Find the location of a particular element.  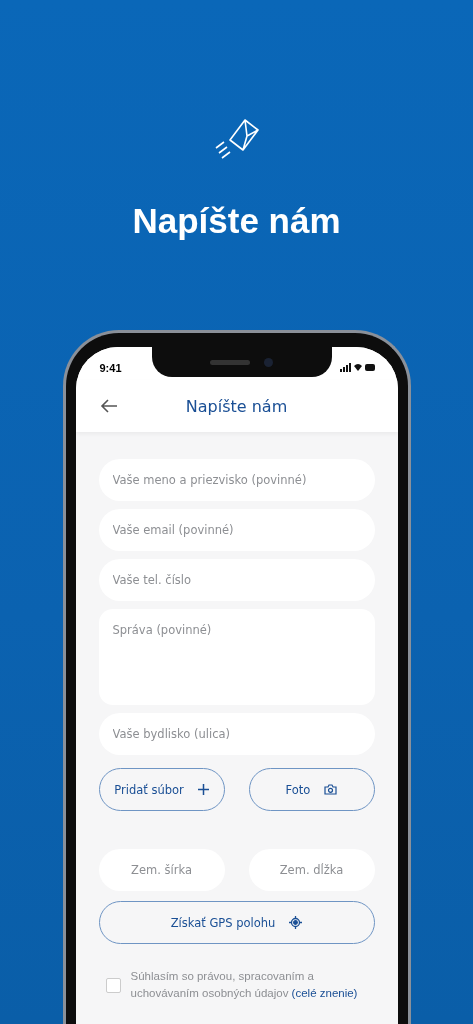

status-icons is located at coordinates (357, 368).